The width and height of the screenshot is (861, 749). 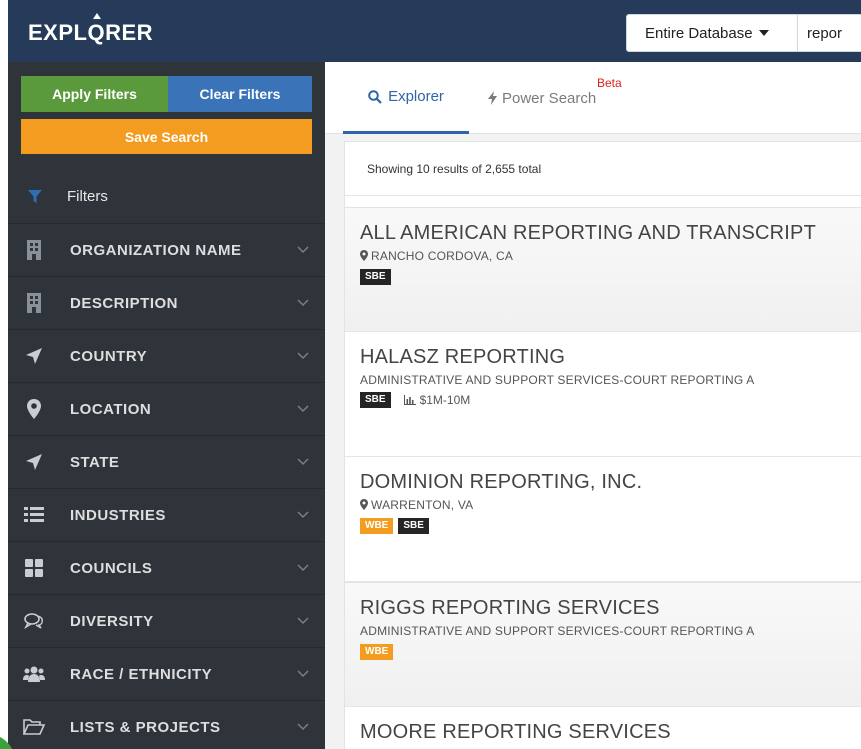 I want to click on grid-icon, so click(x=34, y=568).